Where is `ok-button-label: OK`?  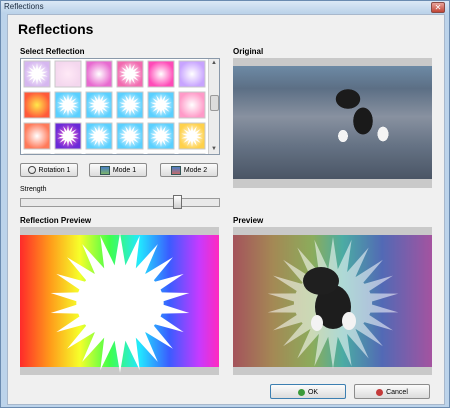 ok-button-label: OK is located at coordinates (313, 392).